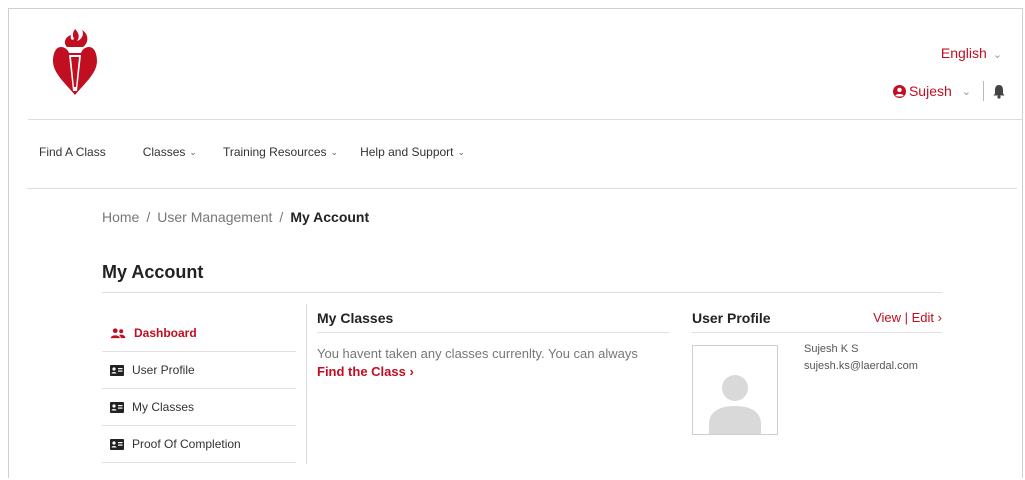 The height and width of the screenshot is (480, 1025). What do you see at coordinates (163, 370) in the screenshot?
I see `sidebar-item-label: User Profile` at bounding box center [163, 370].